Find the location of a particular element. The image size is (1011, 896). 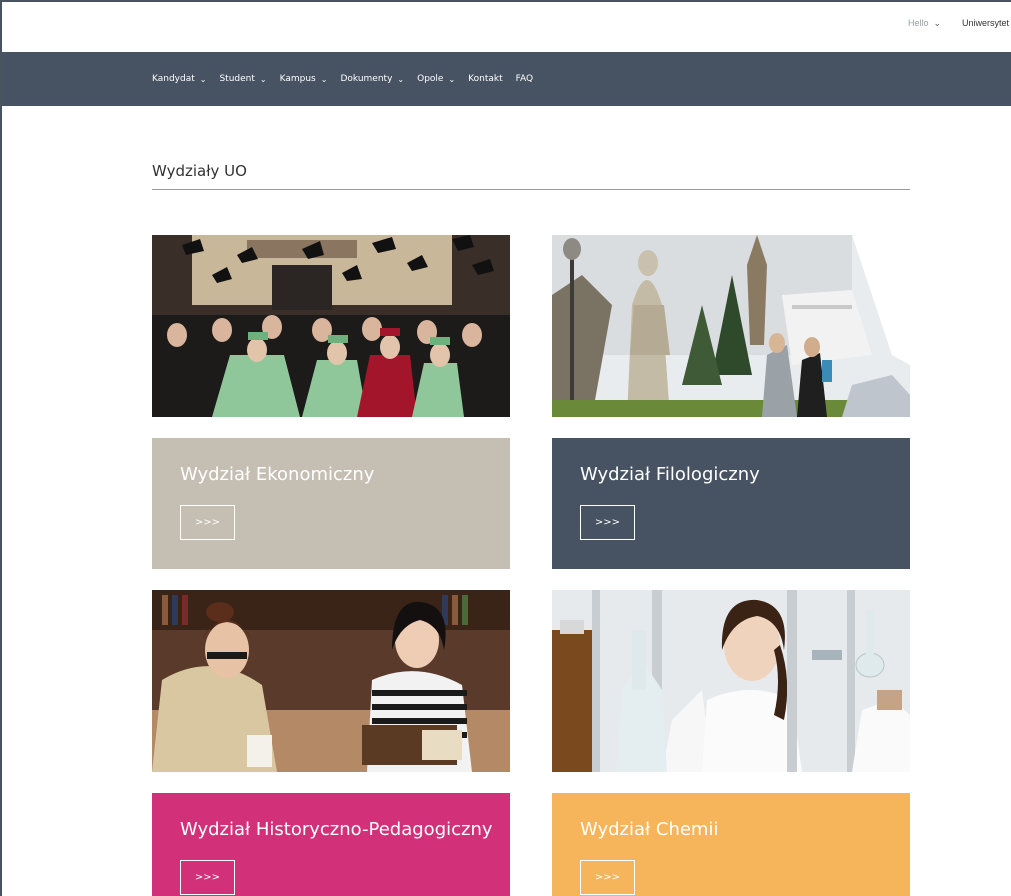

hello-user-menu: Hello ⌄ is located at coordinates (924, 23).